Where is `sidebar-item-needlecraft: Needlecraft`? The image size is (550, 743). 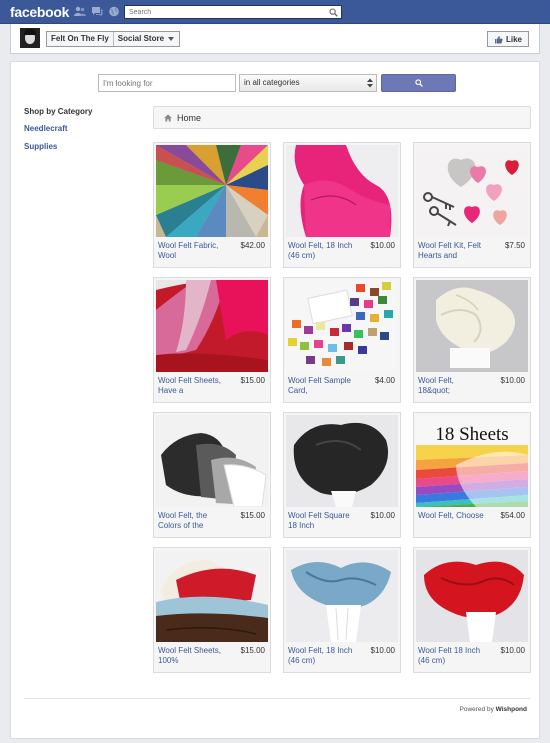 sidebar-item-needlecraft: Needlecraft is located at coordinates (79, 128).